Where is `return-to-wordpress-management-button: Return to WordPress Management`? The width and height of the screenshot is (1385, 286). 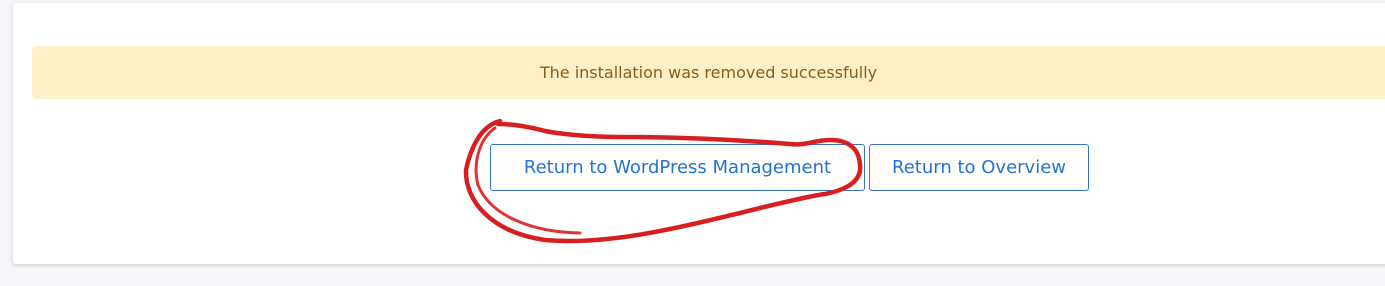 return-to-wordpress-management-button: Return to WordPress Management is located at coordinates (677, 167).